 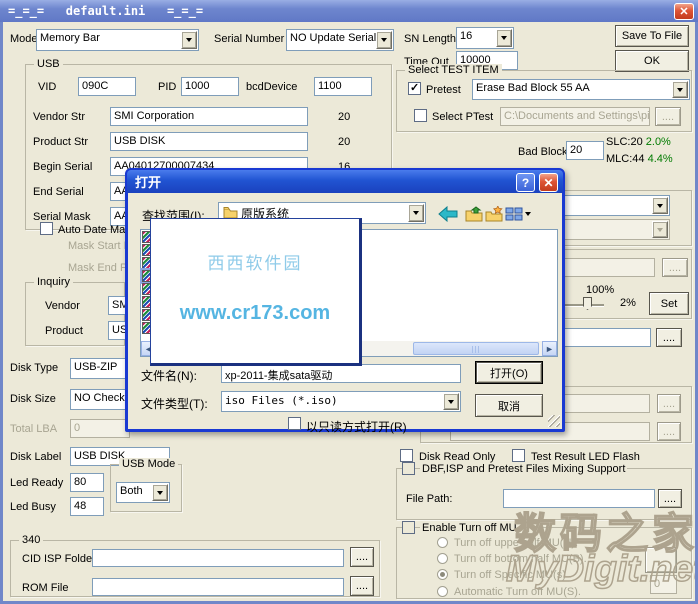 I want to click on titlebar: =_=_= default.ini =_=_=, so click(x=349, y=11).